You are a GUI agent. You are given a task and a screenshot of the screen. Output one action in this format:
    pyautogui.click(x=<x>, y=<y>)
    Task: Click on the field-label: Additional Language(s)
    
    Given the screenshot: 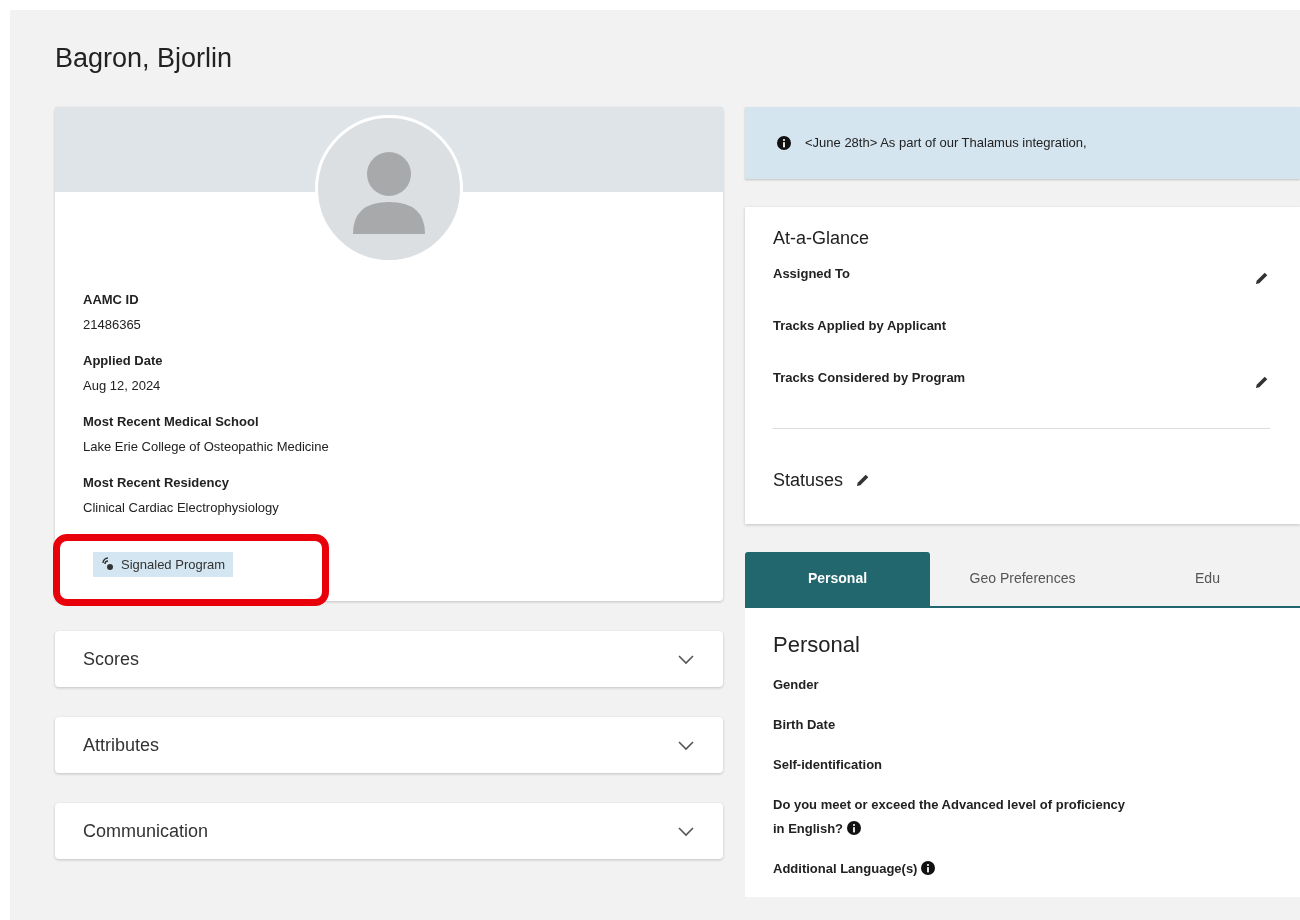 What is the action you would take?
    pyautogui.click(x=953, y=868)
    